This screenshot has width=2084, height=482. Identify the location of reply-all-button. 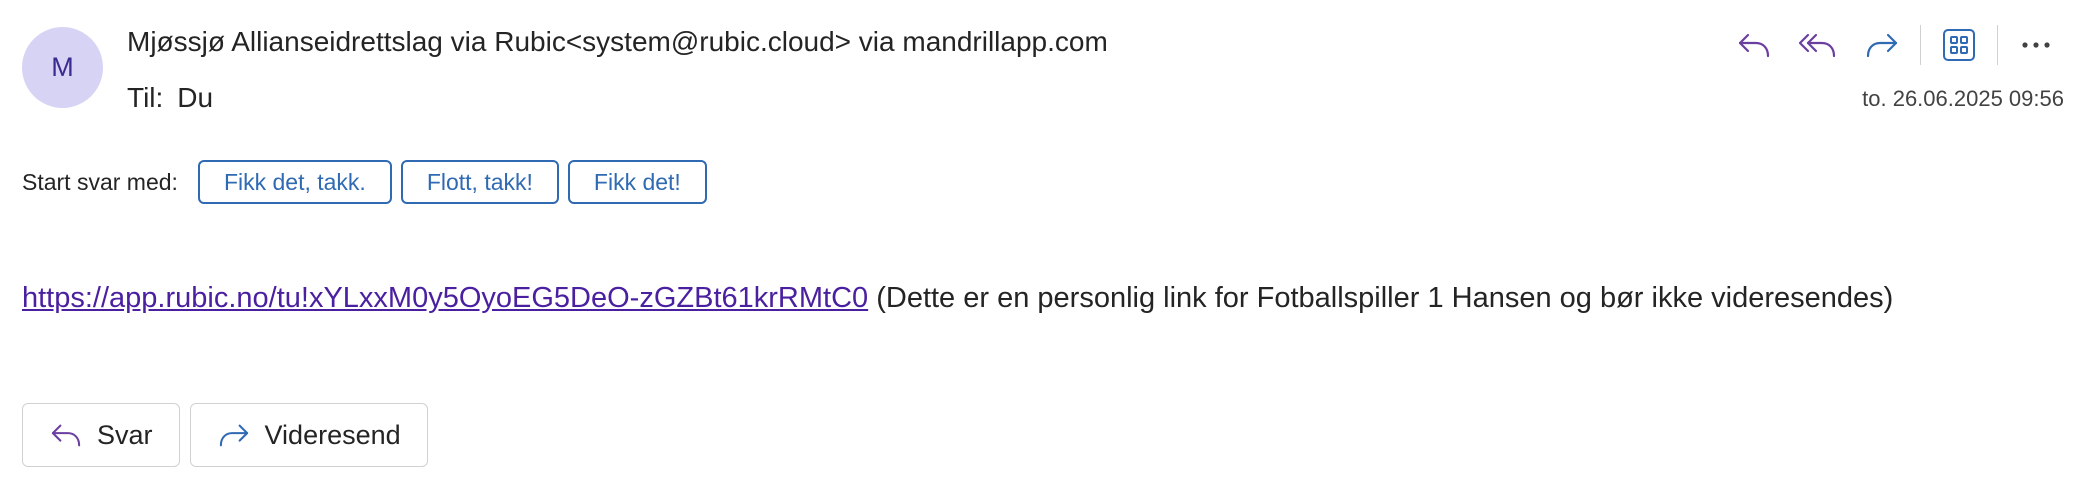
(1818, 45).